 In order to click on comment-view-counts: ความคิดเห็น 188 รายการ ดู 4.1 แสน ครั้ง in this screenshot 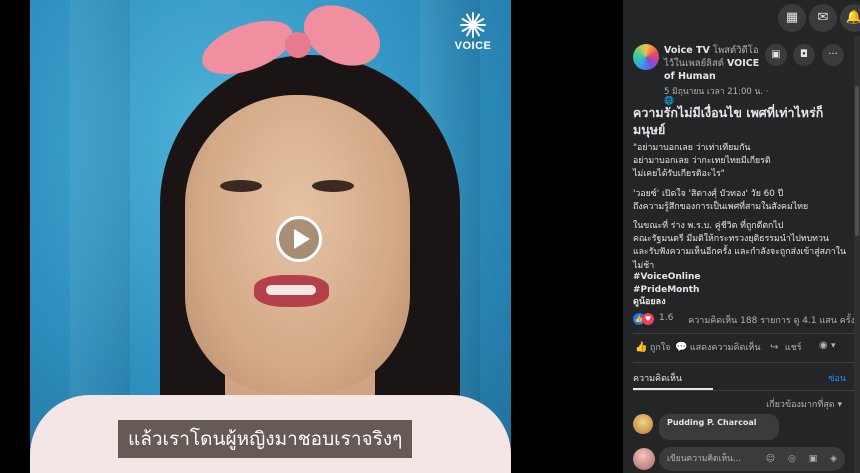, I will do `click(771, 320)`.